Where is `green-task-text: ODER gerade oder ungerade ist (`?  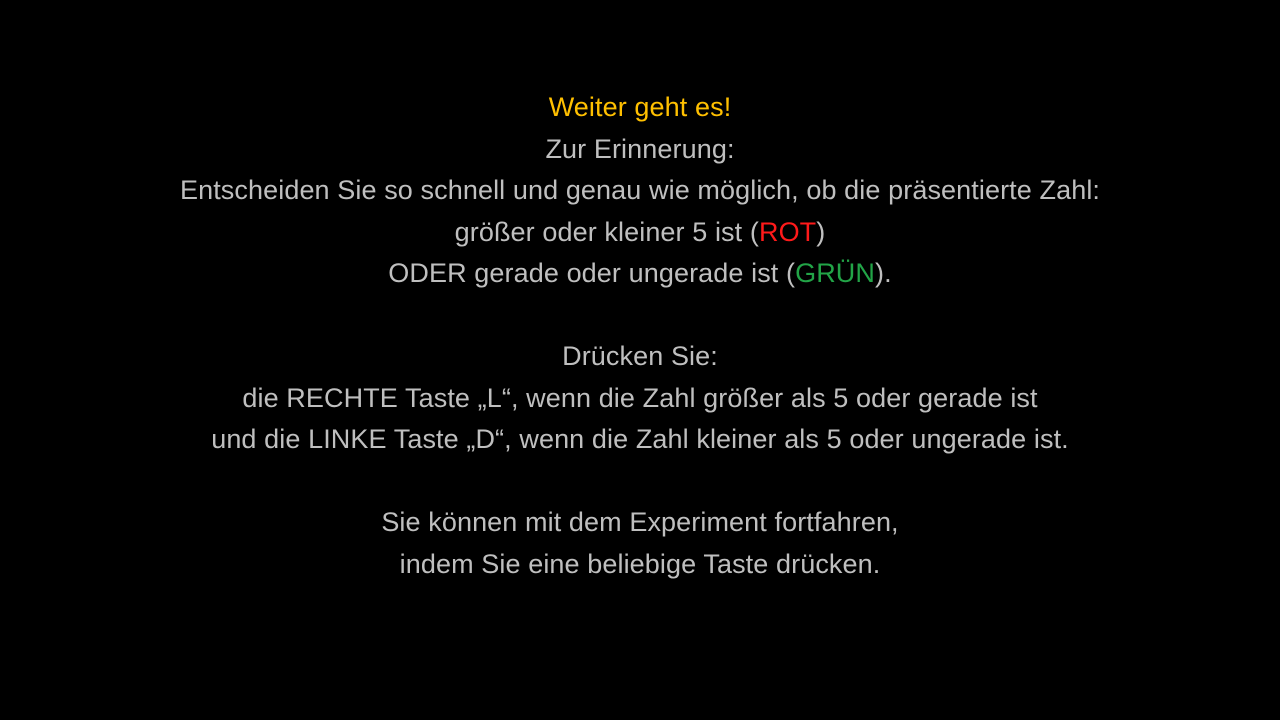 green-task-text: ODER gerade oder ungerade ist ( is located at coordinates (592, 273).